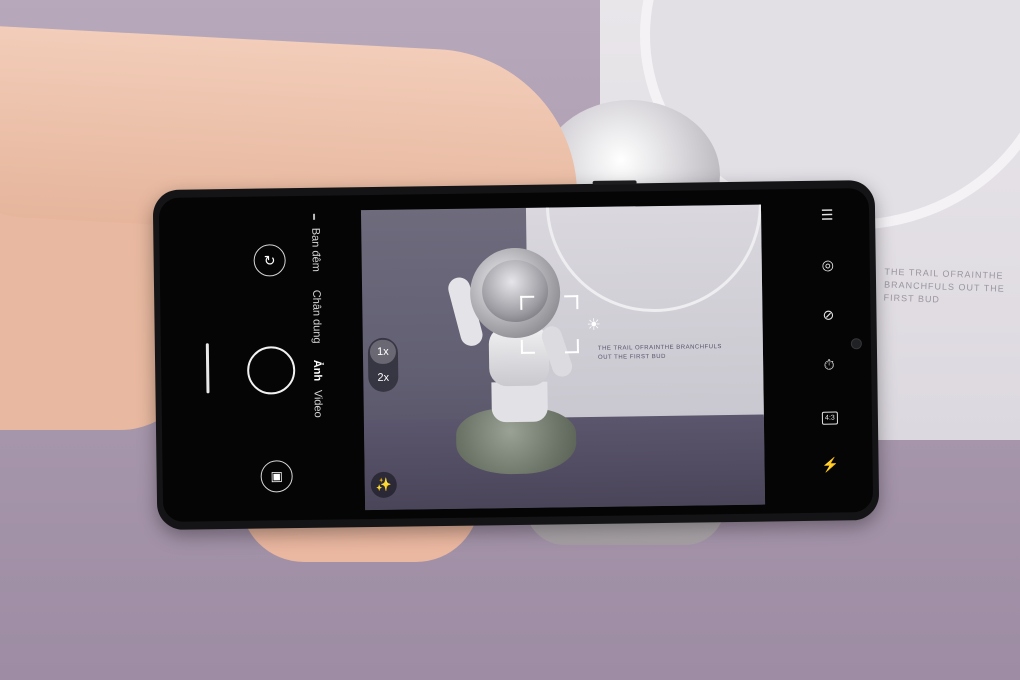  What do you see at coordinates (828, 264) in the screenshot?
I see `lens-icon: ◎` at bounding box center [828, 264].